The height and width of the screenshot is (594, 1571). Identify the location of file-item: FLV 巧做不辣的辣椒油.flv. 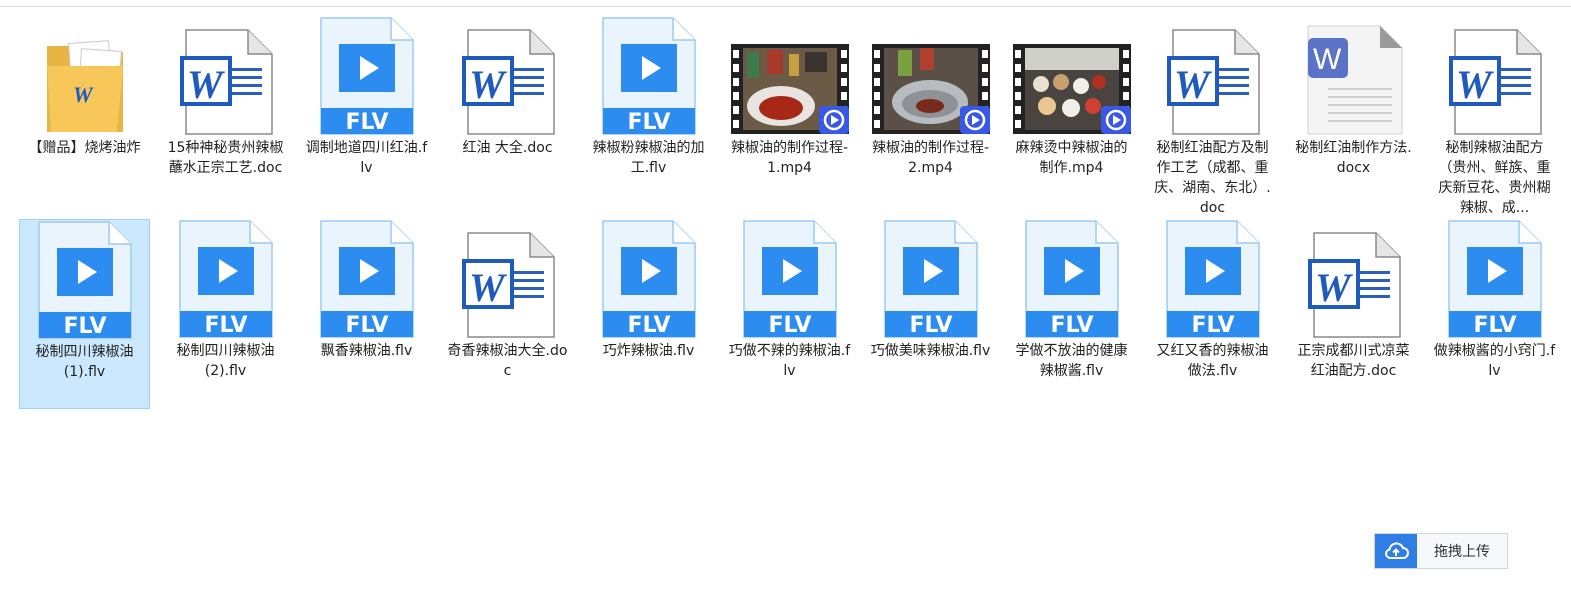
(789, 314).